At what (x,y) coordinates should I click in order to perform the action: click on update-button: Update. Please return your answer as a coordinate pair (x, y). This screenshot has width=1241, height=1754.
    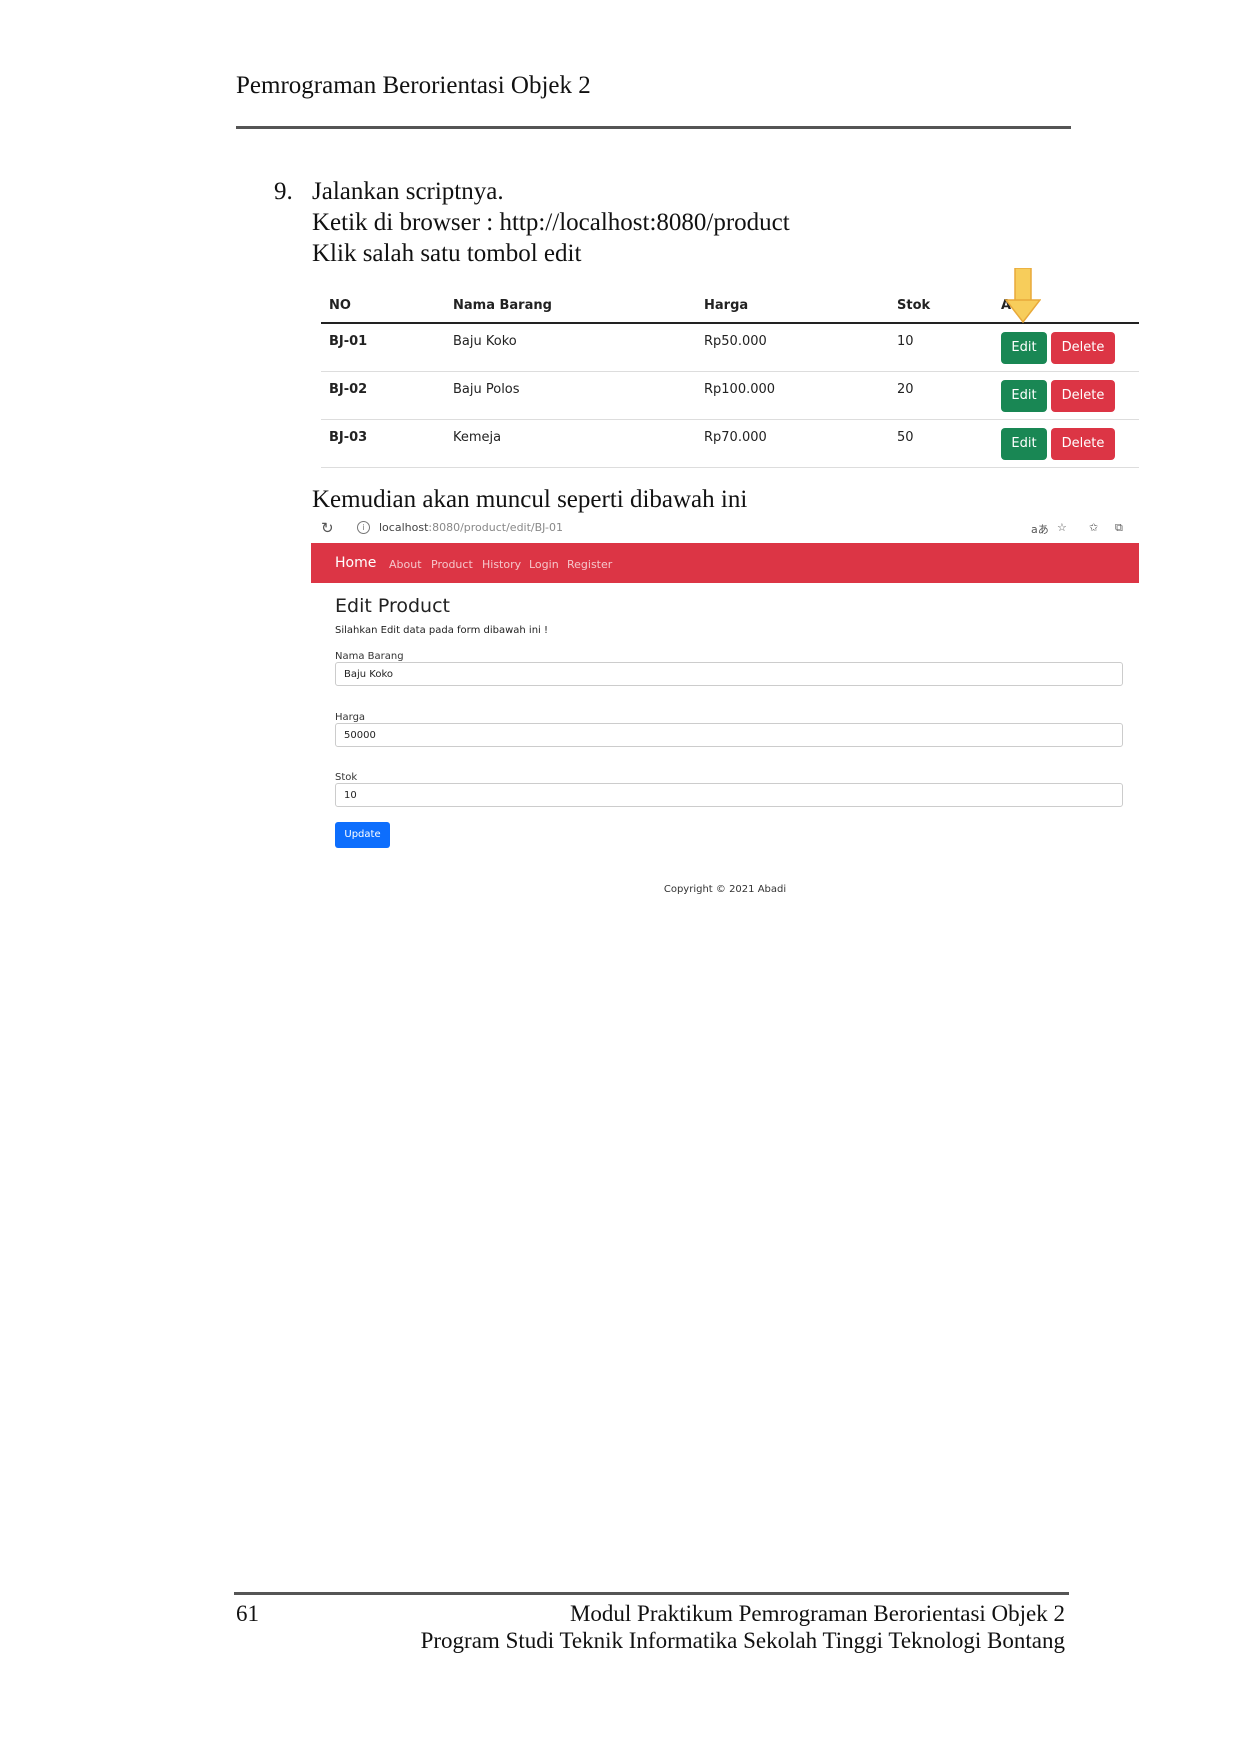
    Looking at the image, I should click on (362, 835).